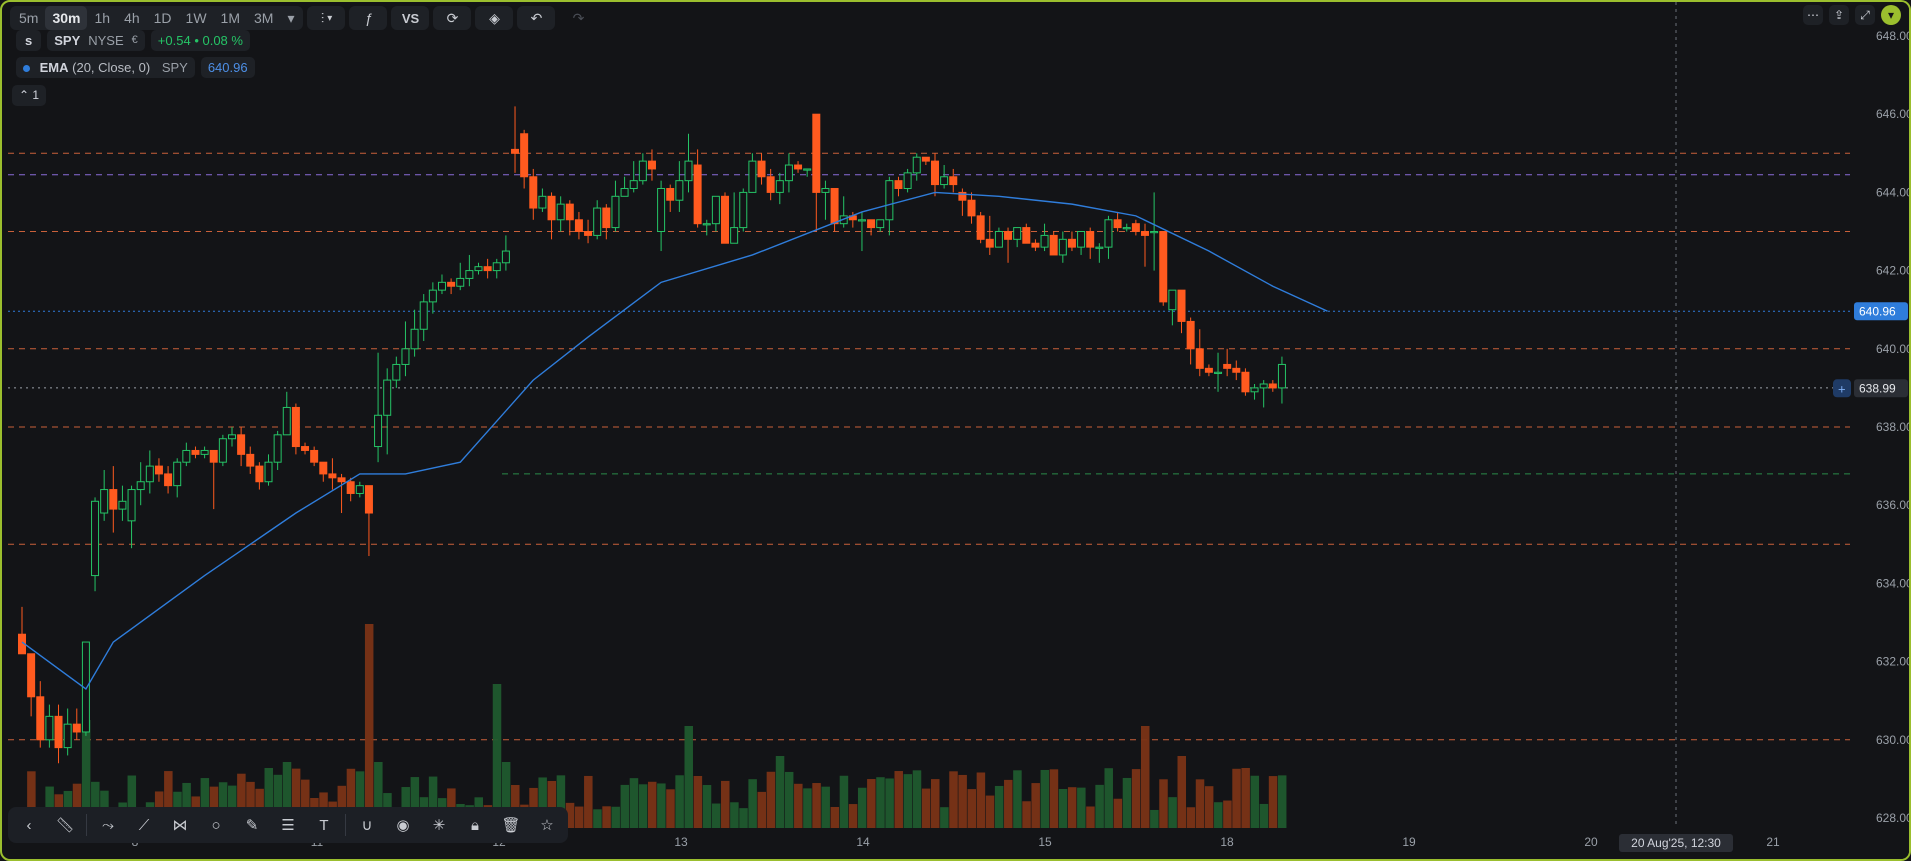 The width and height of the screenshot is (1911, 861). What do you see at coordinates (96, 40) in the screenshot?
I see `symbol-chip: SPY NYSE €` at bounding box center [96, 40].